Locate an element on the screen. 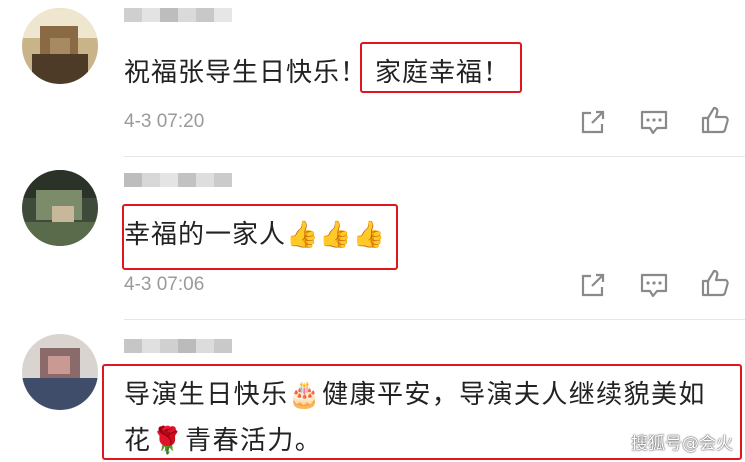  comment-text-plain: 祝福张导生日快乐！ is located at coordinates (246, 73).